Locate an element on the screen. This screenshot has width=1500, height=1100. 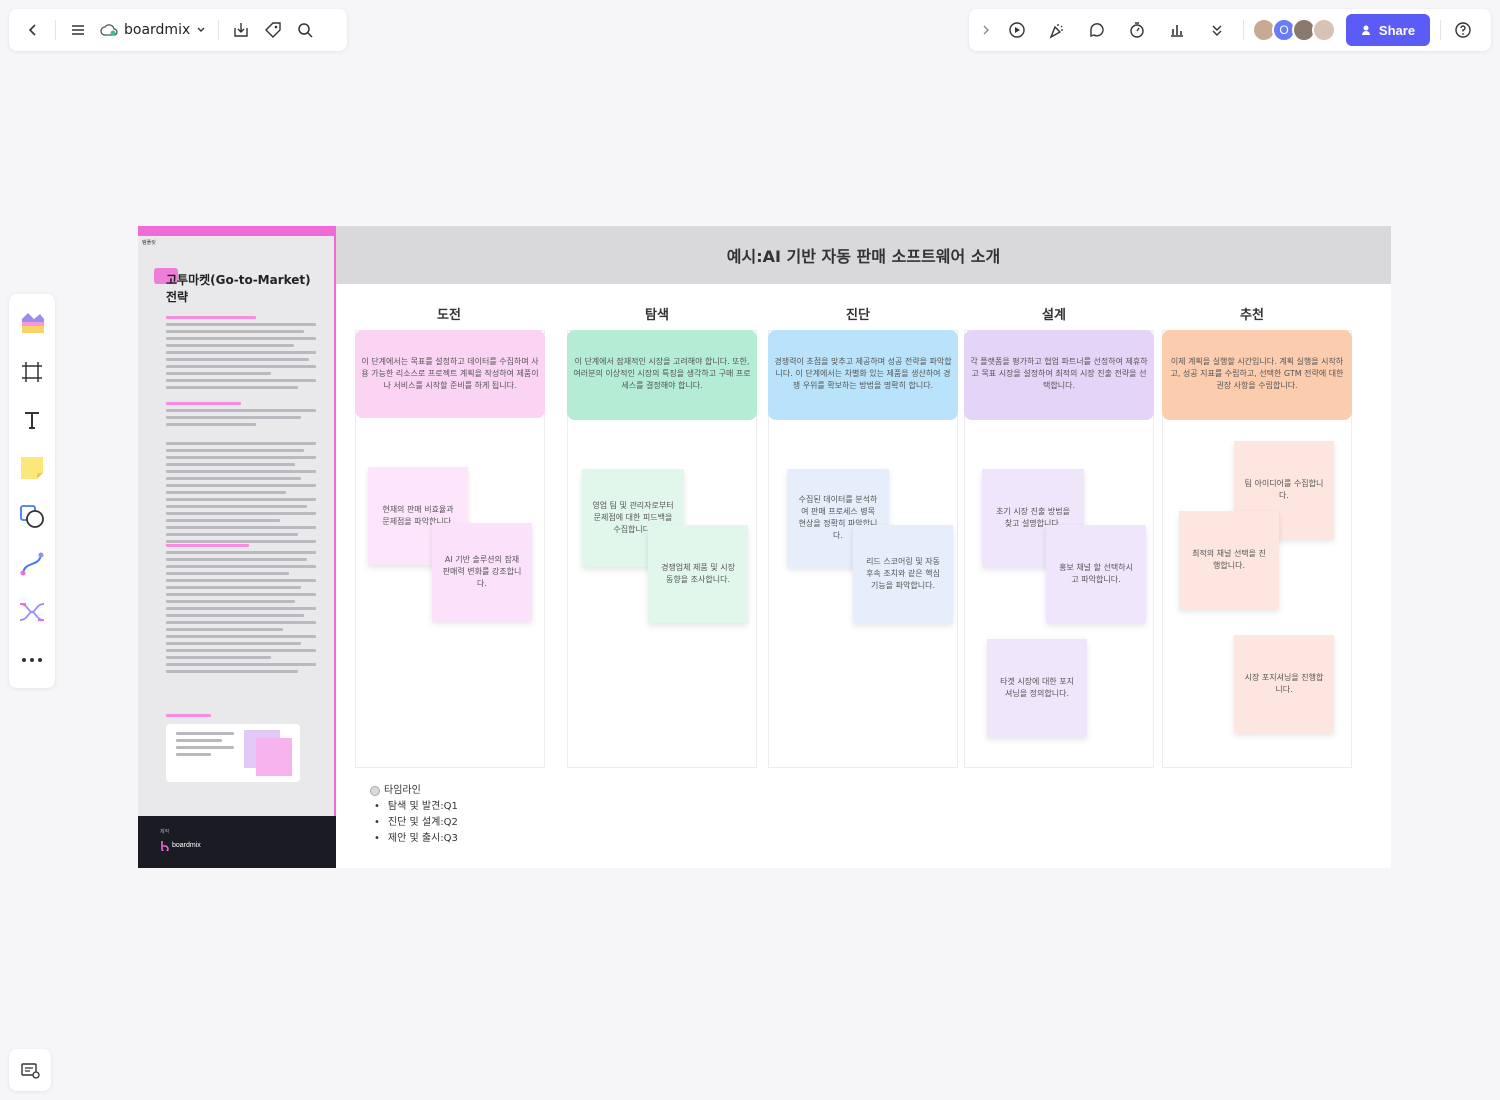
minimap-button is located at coordinates (30, 1070).